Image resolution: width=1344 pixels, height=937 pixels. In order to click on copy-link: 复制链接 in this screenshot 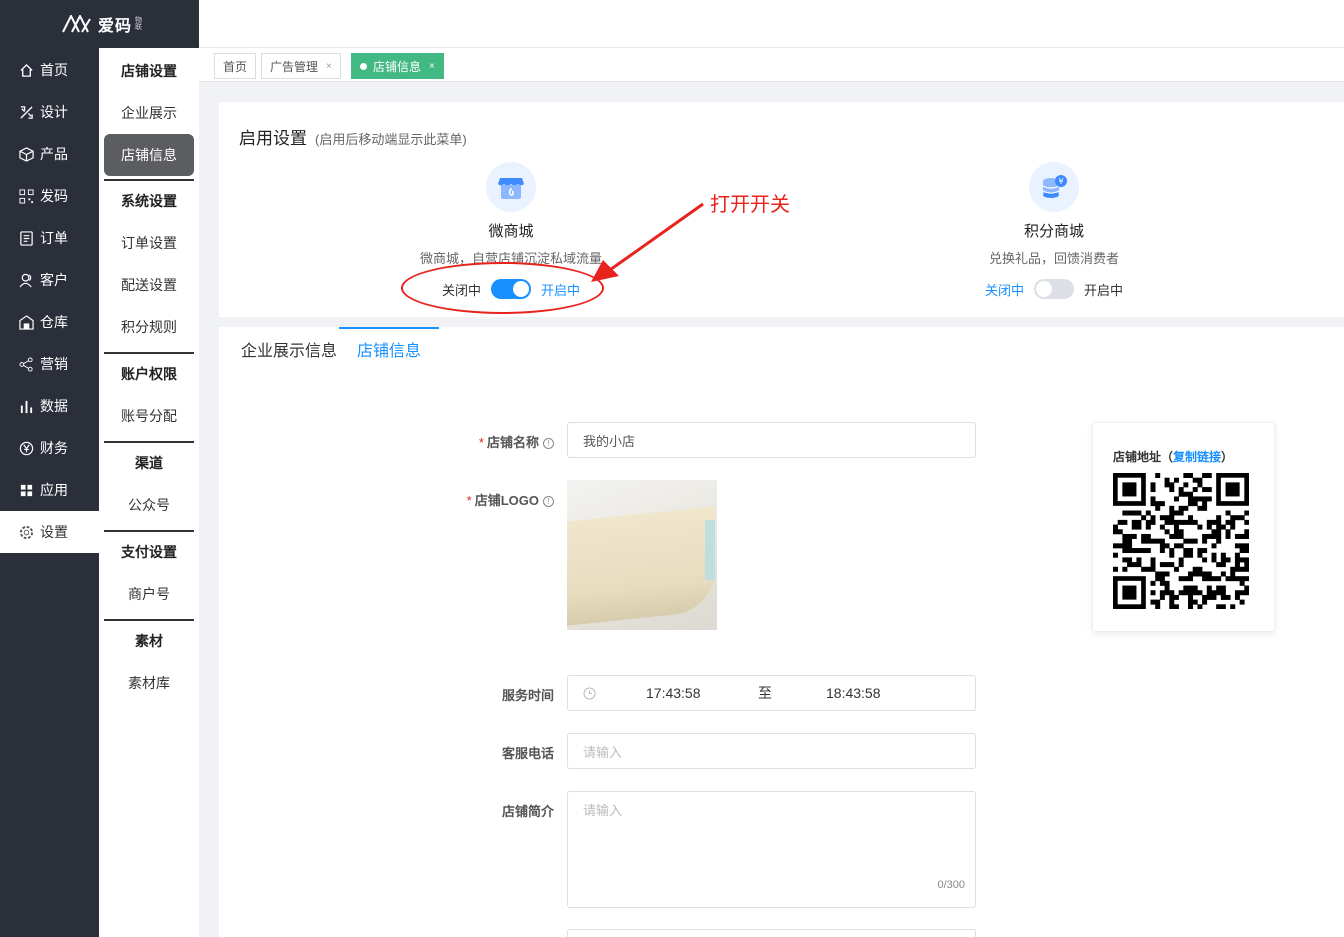, I will do `click(1197, 457)`.